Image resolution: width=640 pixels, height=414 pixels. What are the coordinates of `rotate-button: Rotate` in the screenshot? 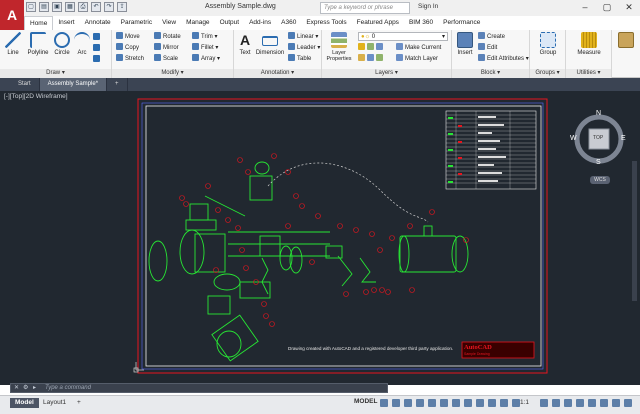 It's located at (167, 36).